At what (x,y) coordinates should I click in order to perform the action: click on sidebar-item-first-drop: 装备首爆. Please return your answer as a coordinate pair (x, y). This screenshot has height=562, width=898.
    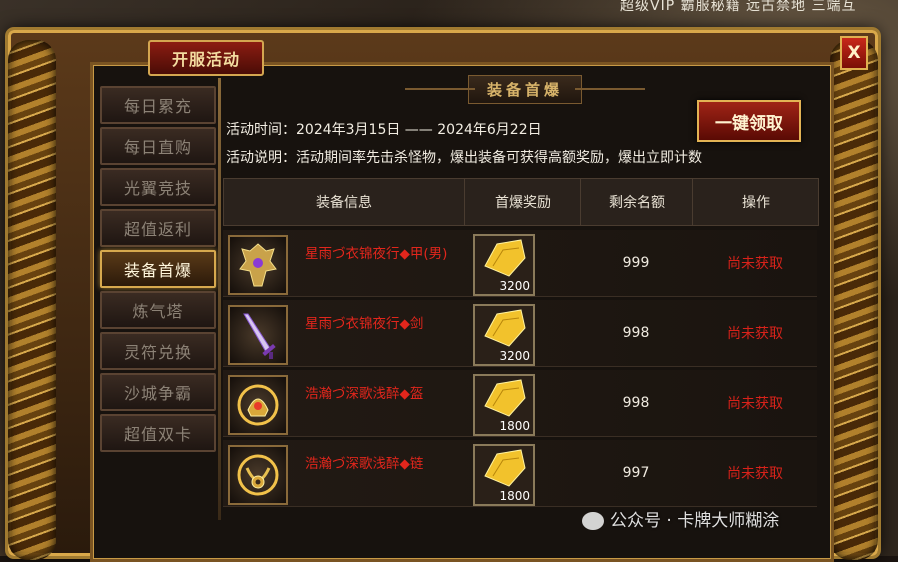
    Looking at the image, I should click on (158, 269).